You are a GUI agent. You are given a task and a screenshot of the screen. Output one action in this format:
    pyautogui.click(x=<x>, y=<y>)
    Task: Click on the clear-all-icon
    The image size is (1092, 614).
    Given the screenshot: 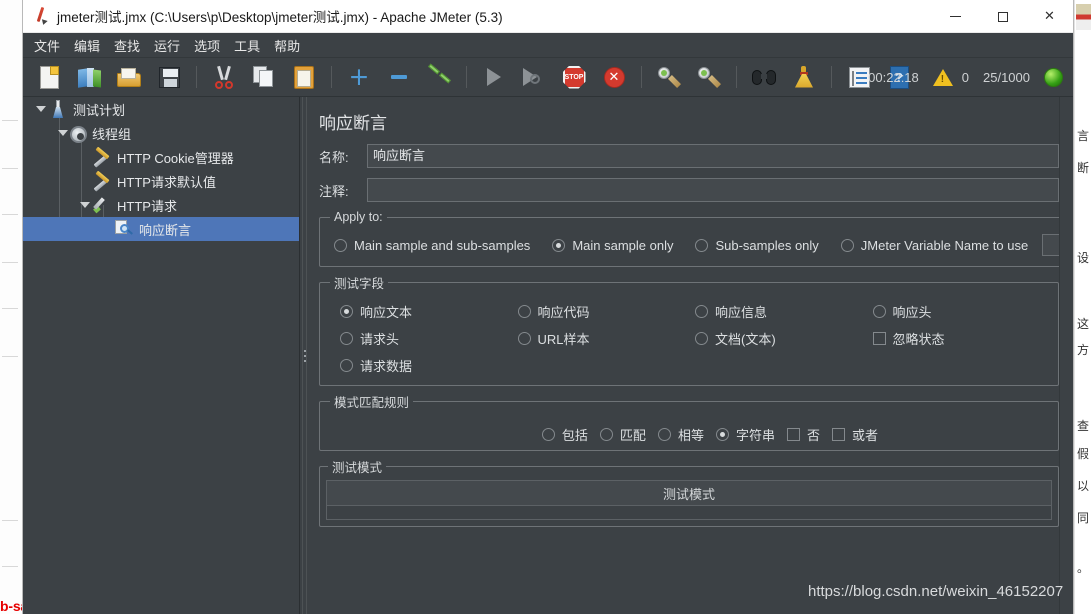 What is the action you would take?
    pyautogui.click(x=709, y=77)
    